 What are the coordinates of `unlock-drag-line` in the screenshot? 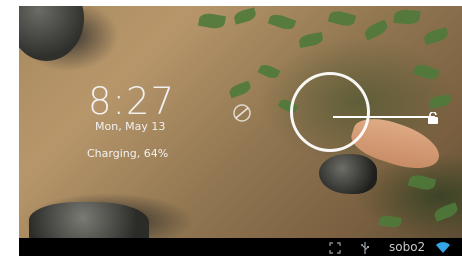 It's located at (384, 117).